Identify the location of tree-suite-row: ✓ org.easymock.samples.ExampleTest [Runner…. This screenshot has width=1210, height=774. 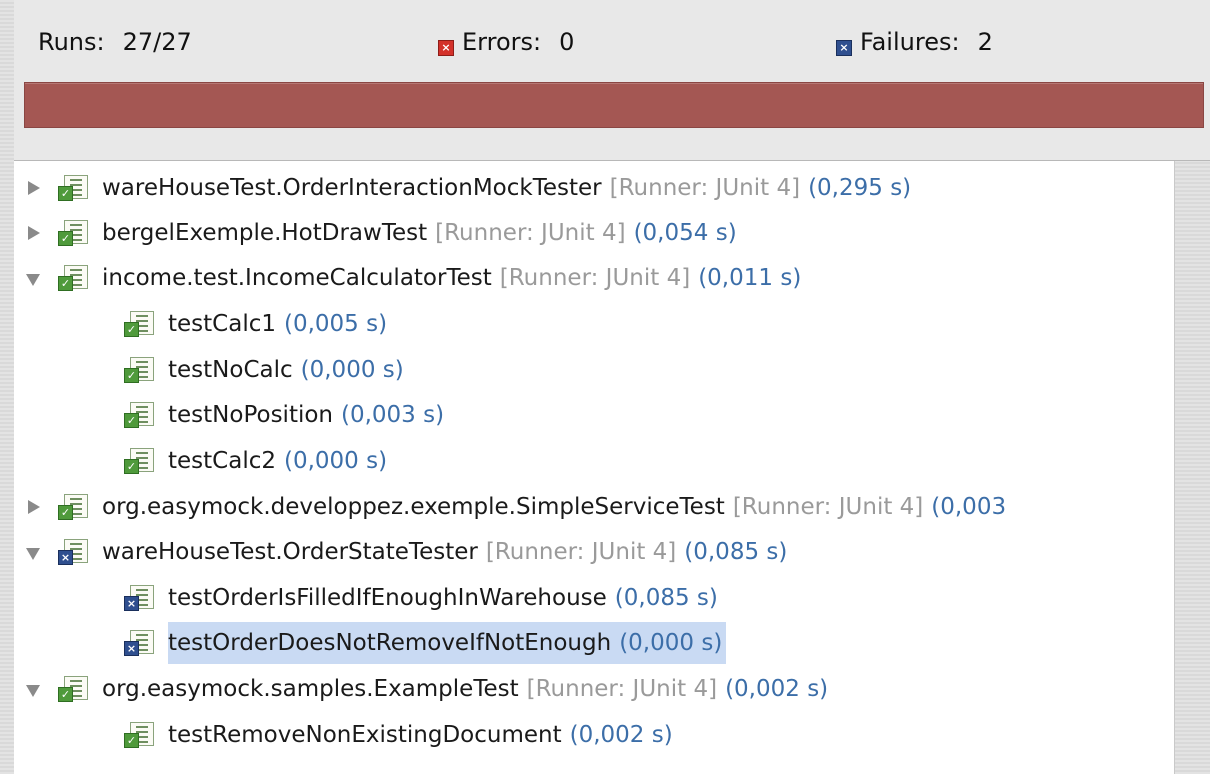
(427, 689).